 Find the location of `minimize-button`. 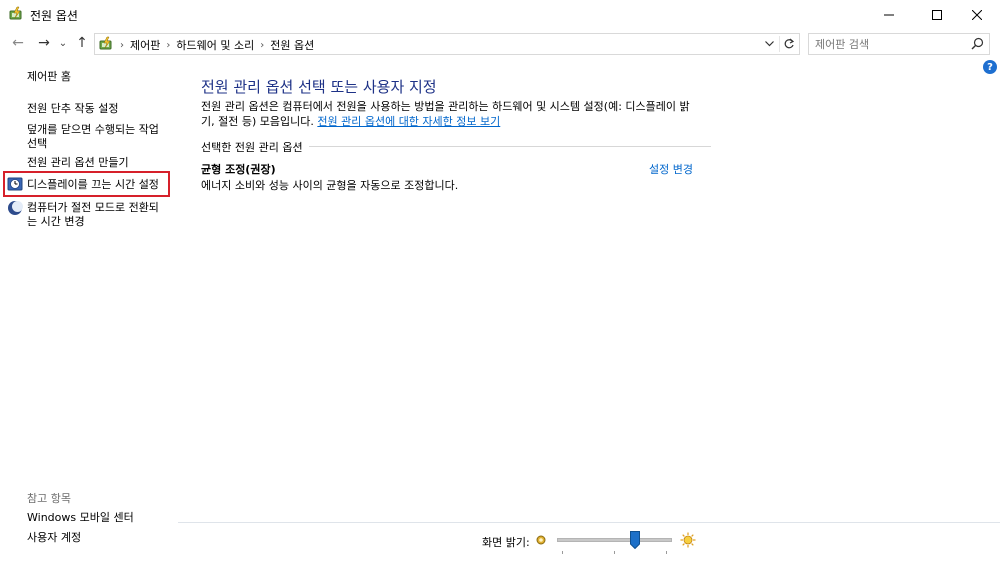

minimize-button is located at coordinates (889, 15).